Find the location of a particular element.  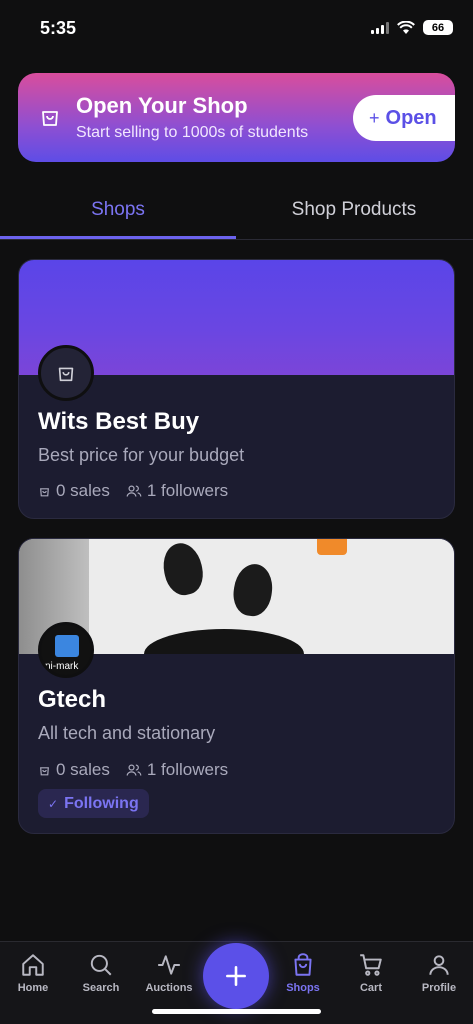

shop-name: Gtech is located at coordinates (72, 699).